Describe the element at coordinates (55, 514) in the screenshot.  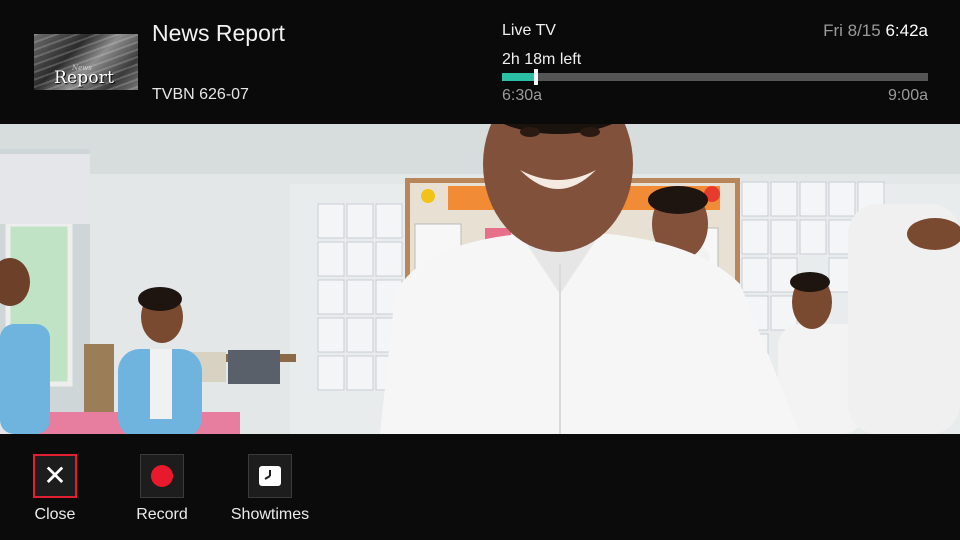
I see `close-button-label: Close` at that location.